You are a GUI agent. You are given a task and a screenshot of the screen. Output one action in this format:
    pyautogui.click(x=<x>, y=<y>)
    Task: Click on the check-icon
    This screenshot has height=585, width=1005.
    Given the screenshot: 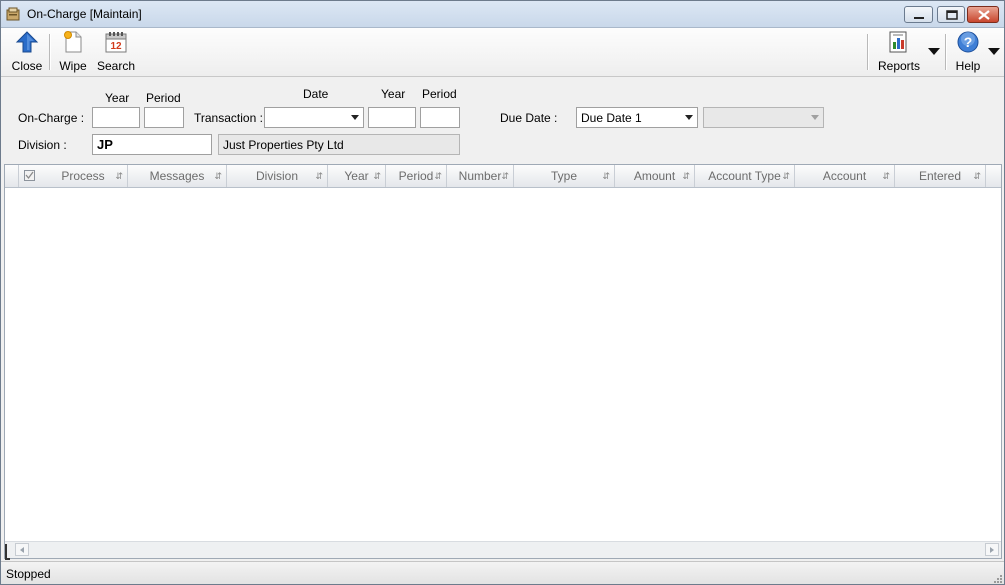 What is the action you would take?
    pyautogui.click(x=29, y=175)
    